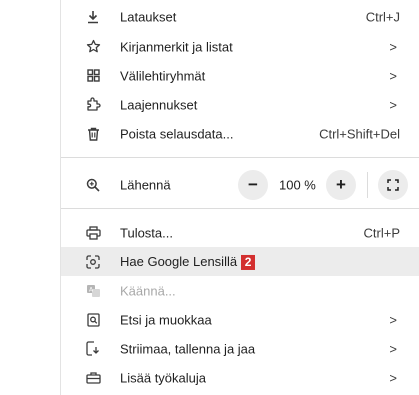 This screenshot has width=419, height=395. I want to click on shortcut-text: Ctrl+Shift+Del, so click(359, 133).